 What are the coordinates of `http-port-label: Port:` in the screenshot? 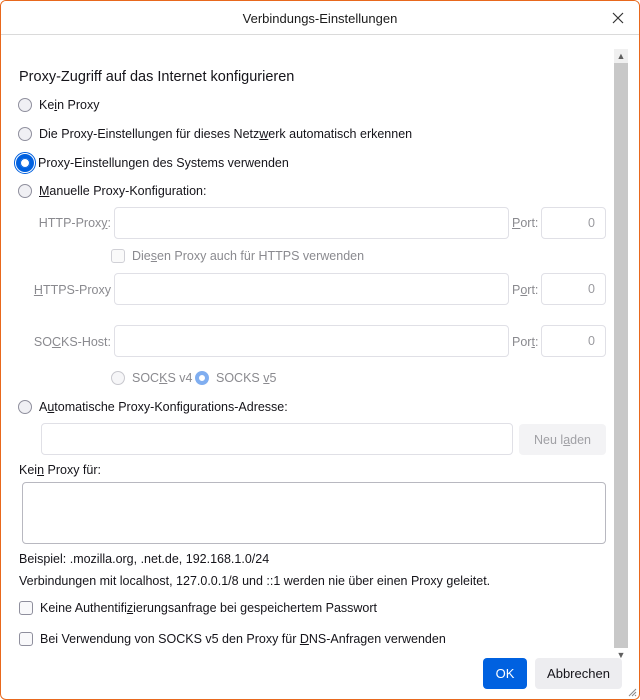 It's located at (525, 223).